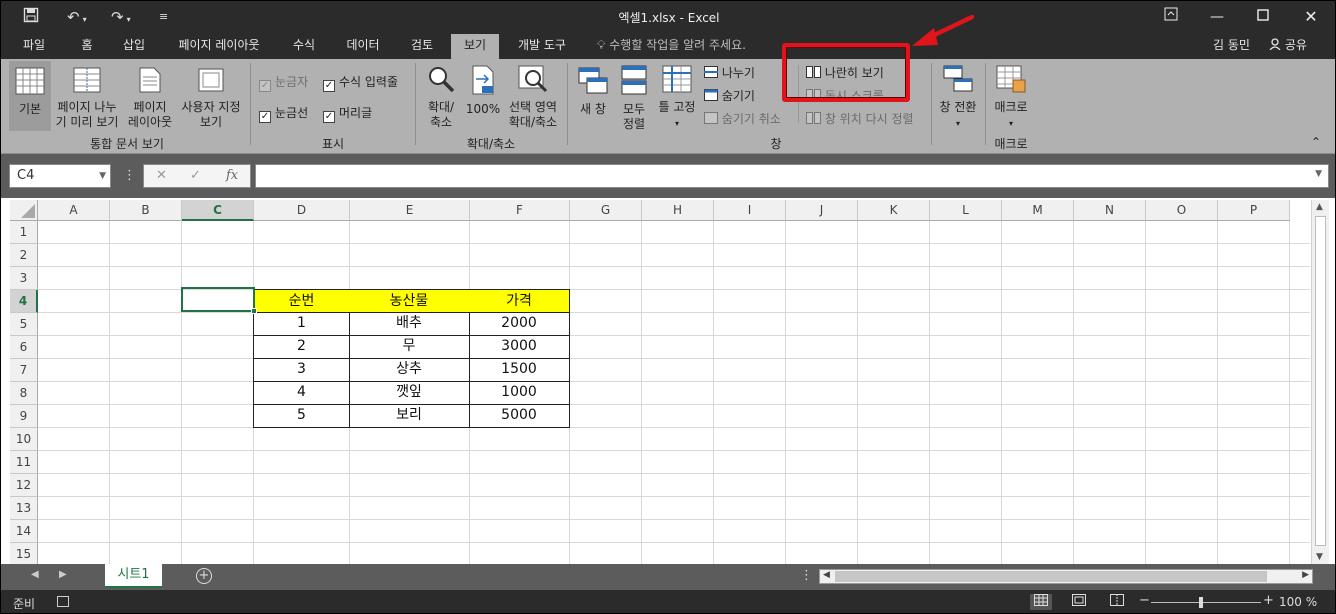  What do you see at coordinates (958, 98) in the screenshot?
I see `switch-windows-button: 창 전환 ▾` at bounding box center [958, 98].